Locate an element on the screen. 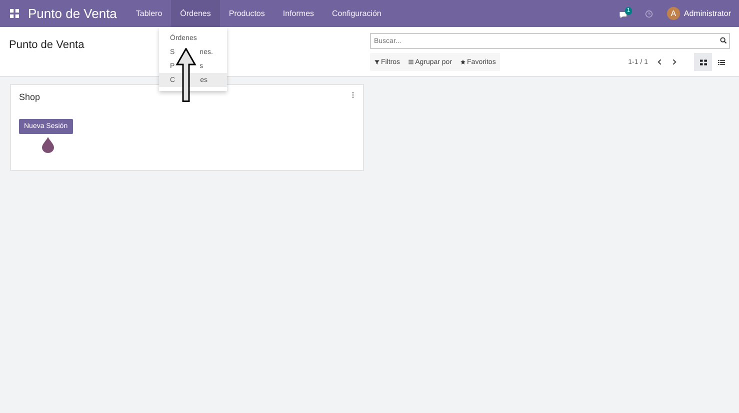 This screenshot has width=739, height=413. card-title: Shop is located at coordinates (29, 97).